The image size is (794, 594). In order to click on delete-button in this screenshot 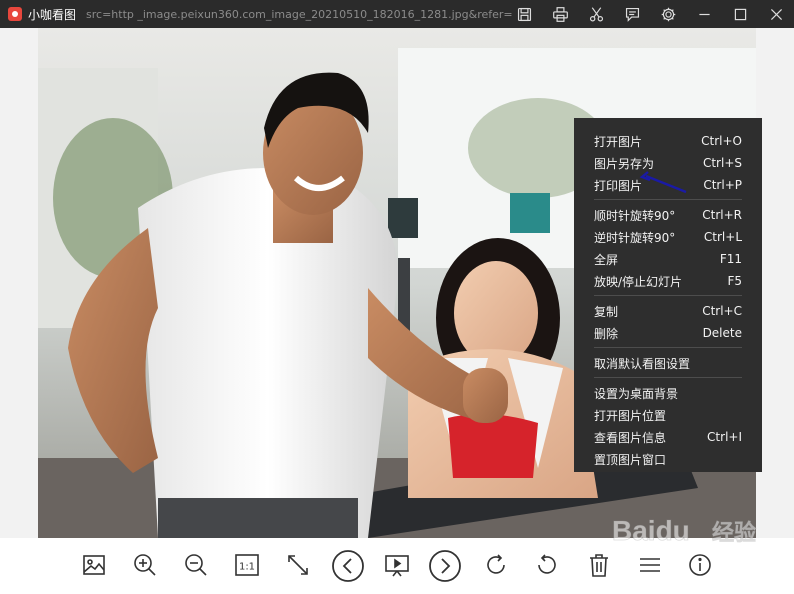, I will do `click(599, 565)`.